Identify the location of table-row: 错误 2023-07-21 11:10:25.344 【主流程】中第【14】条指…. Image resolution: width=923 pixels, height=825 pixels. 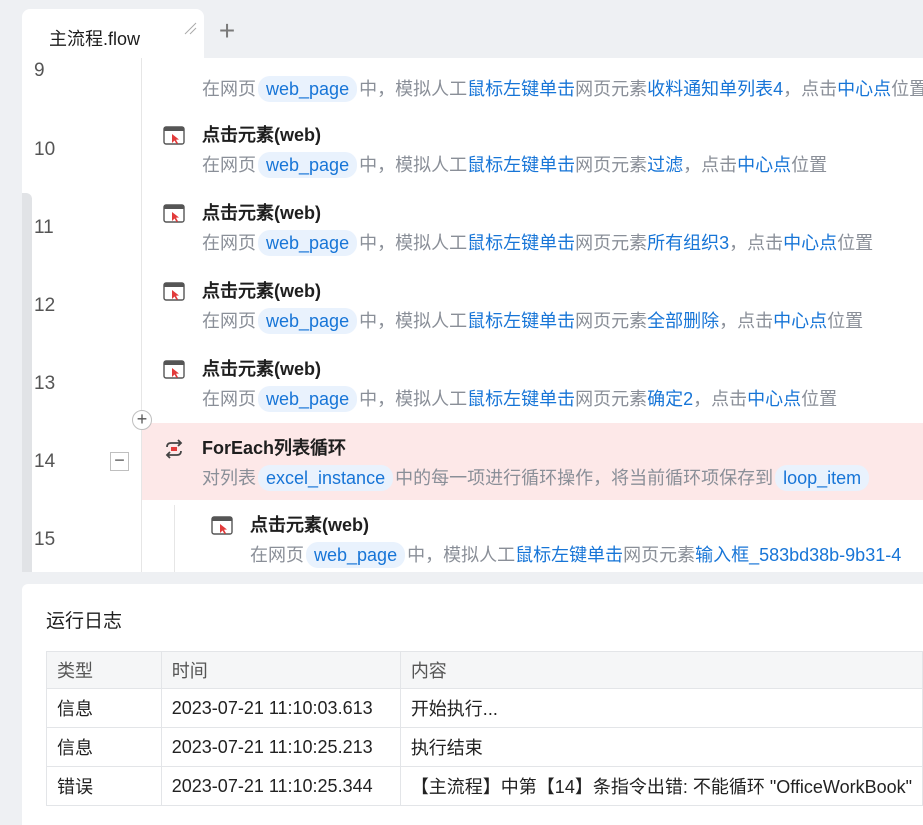
(484, 786).